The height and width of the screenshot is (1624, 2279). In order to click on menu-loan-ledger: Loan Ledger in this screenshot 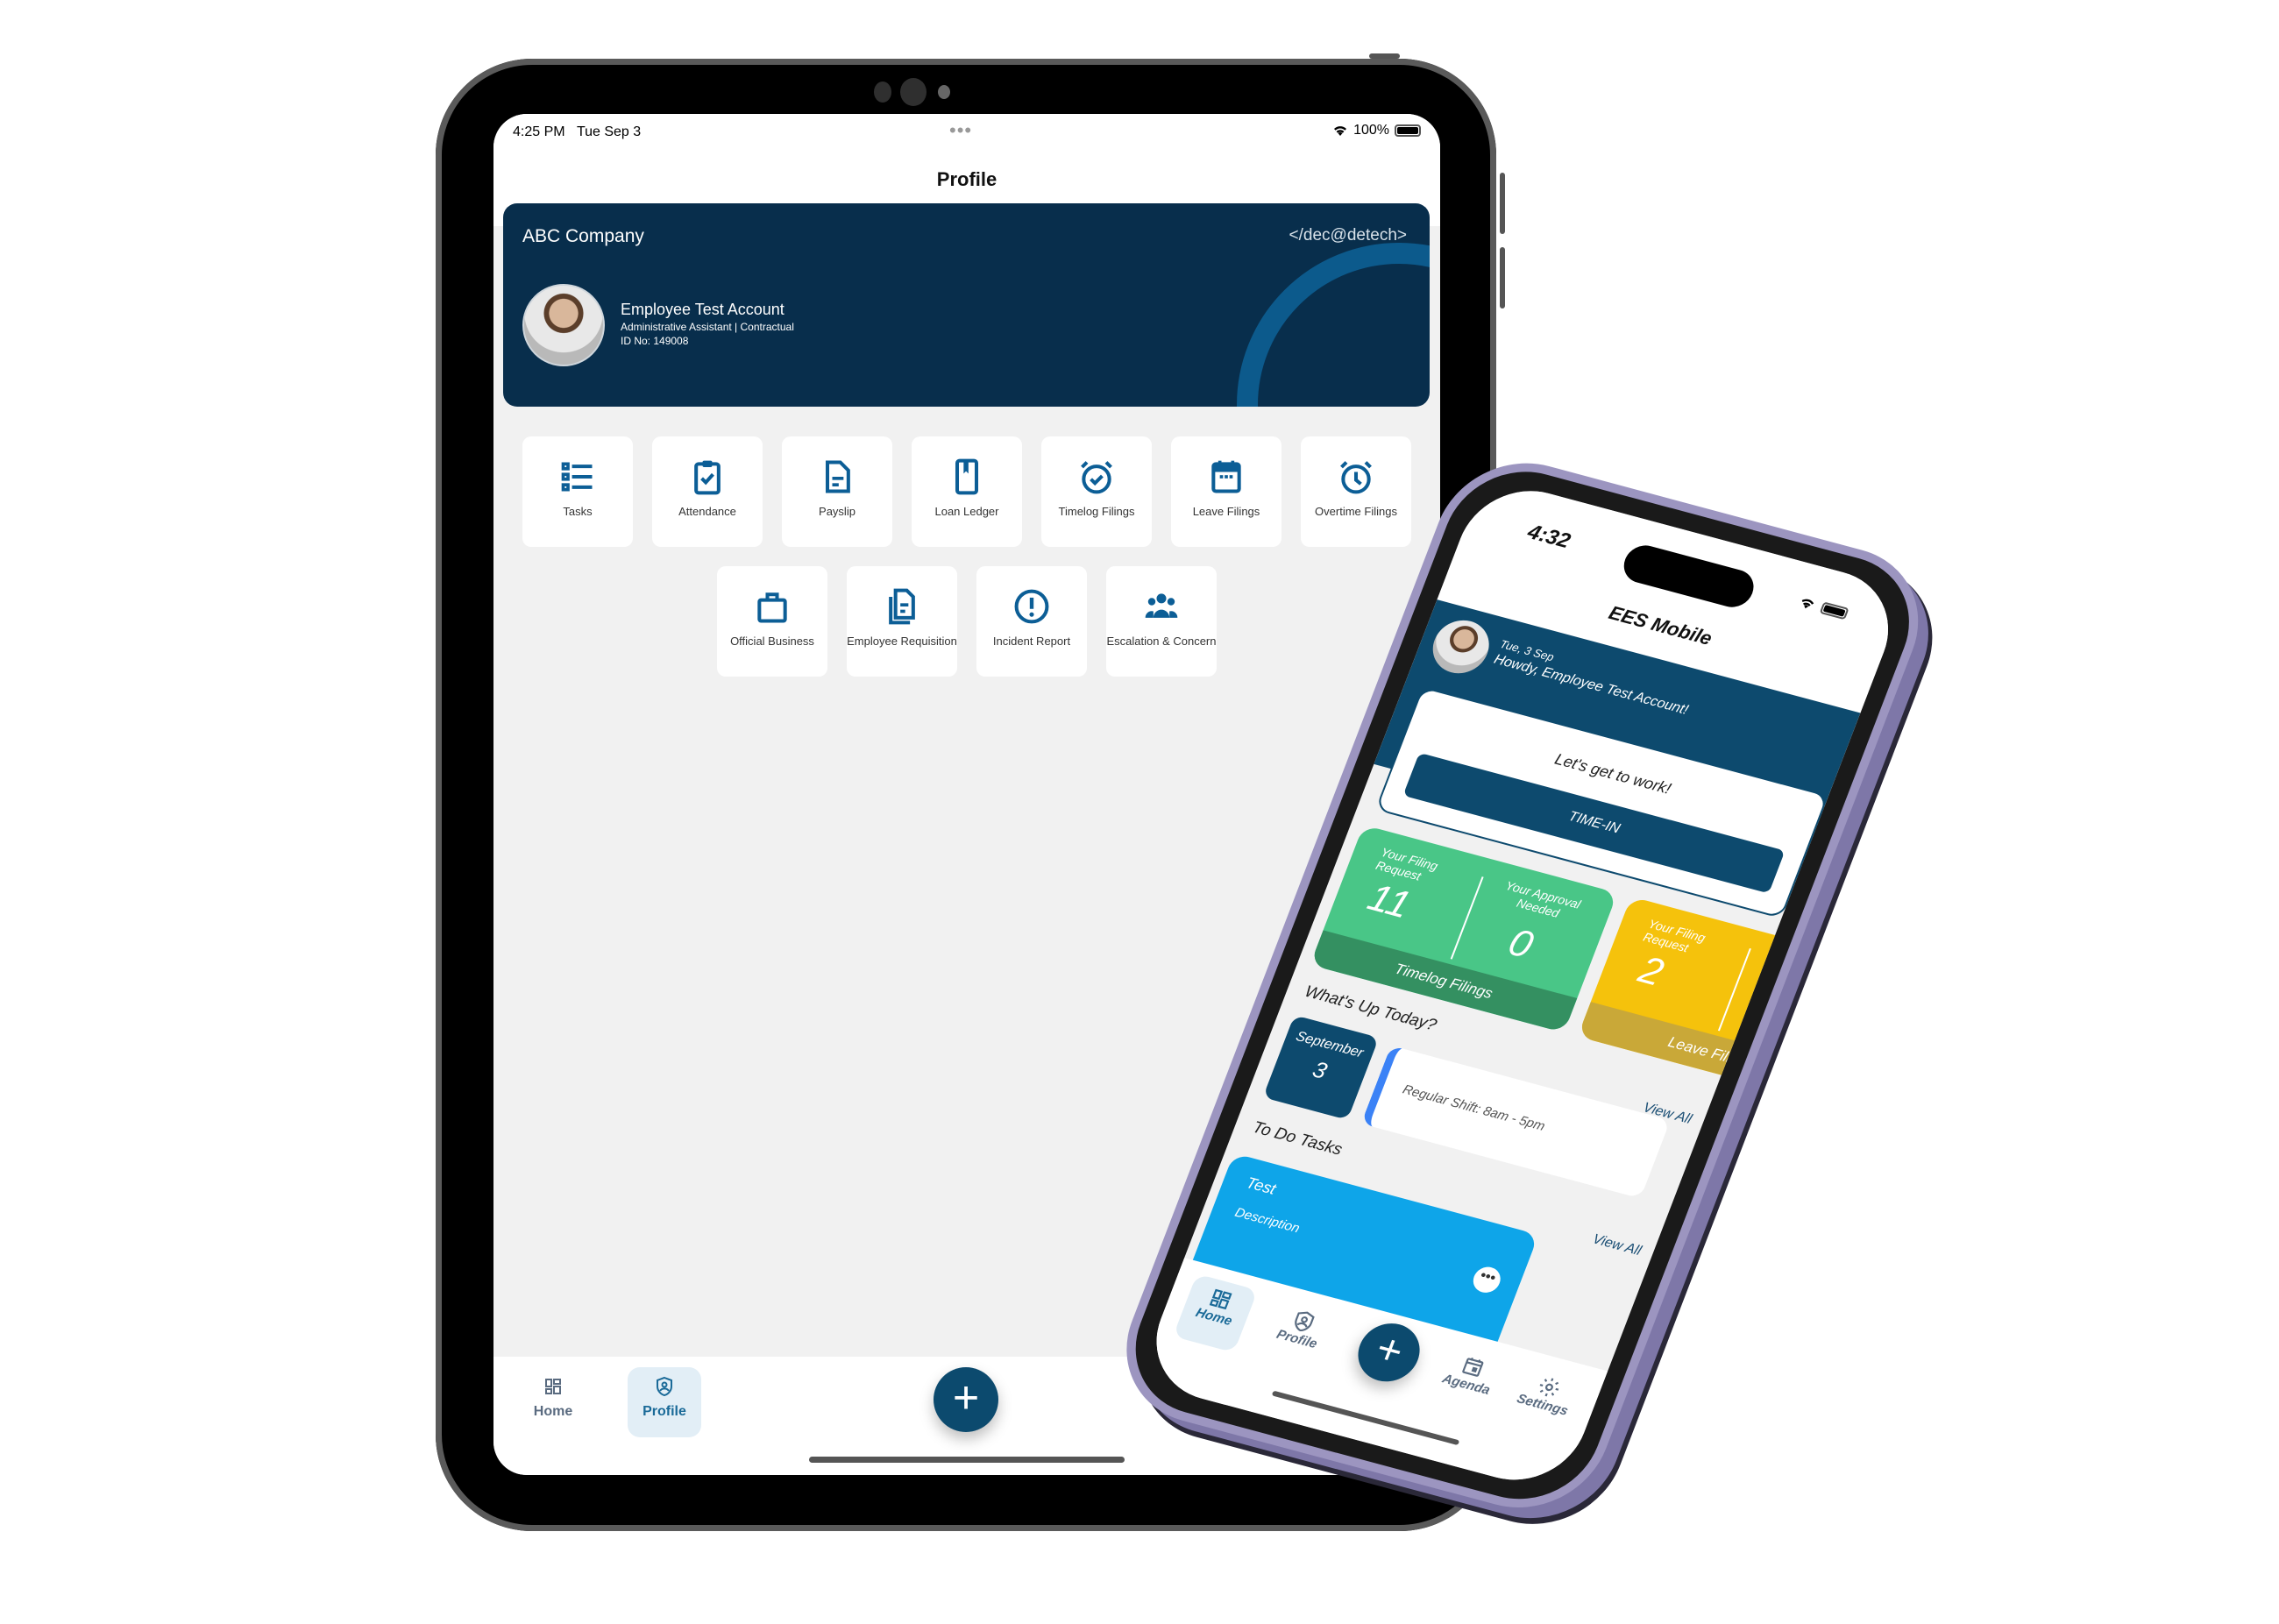, I will do `click(967, 491)`.